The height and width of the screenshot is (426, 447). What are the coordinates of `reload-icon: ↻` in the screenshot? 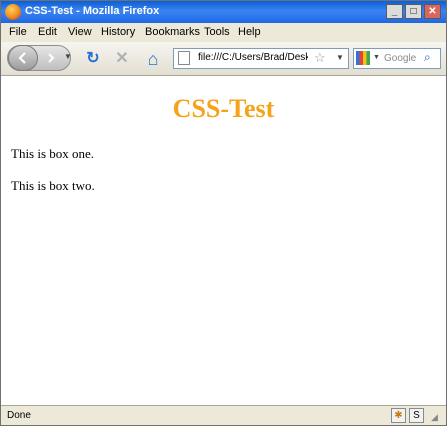 It's located at (93, 59).